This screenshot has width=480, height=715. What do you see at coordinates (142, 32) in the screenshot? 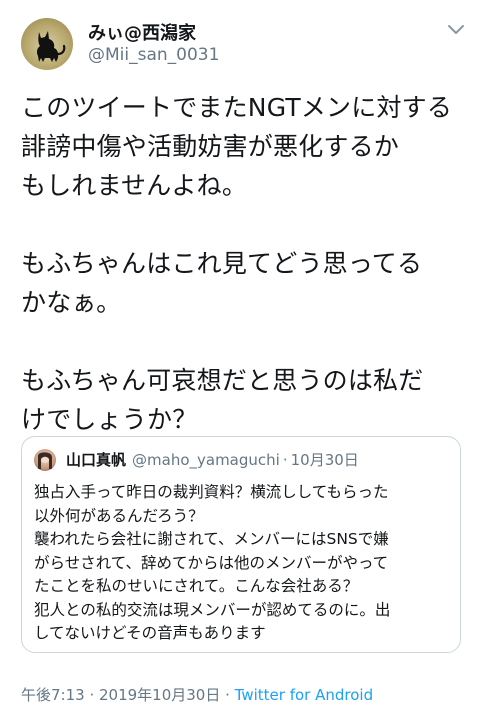
I see `display-name: みぃ@西潟家` at bounding box center [142, 32].